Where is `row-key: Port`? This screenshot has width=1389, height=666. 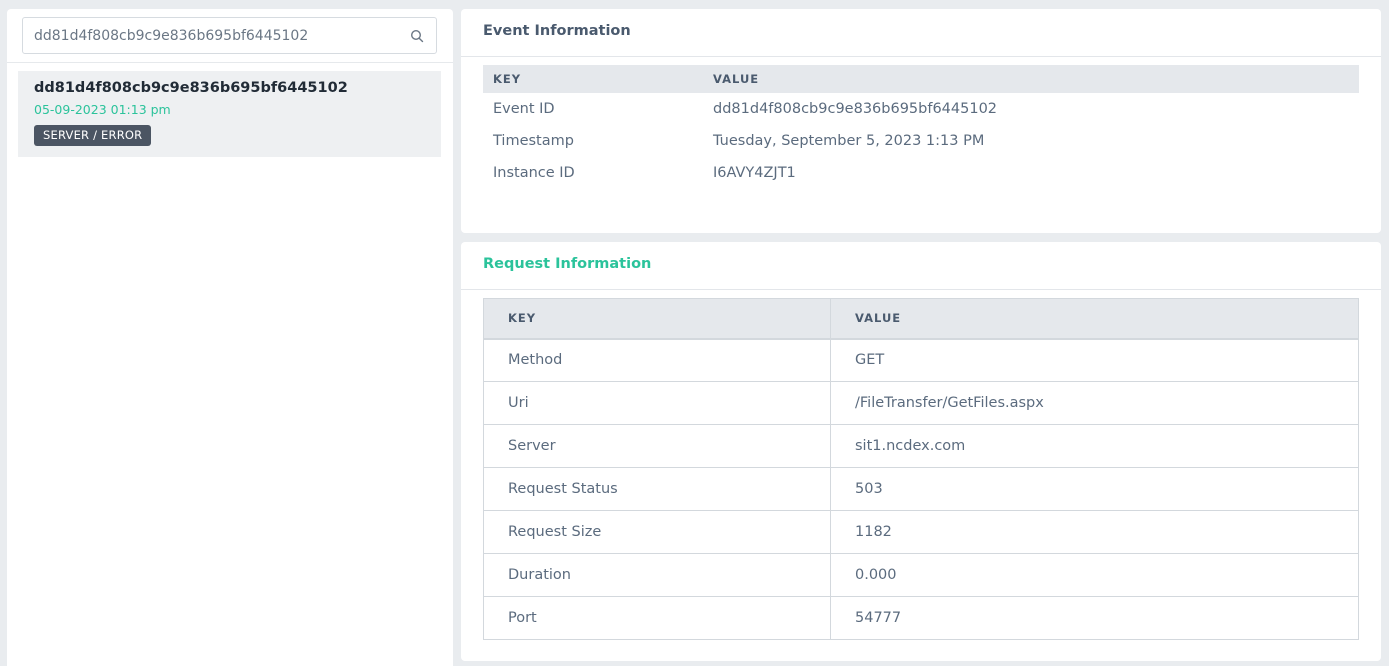 row-key: Port is located at coordinates (657, 618).